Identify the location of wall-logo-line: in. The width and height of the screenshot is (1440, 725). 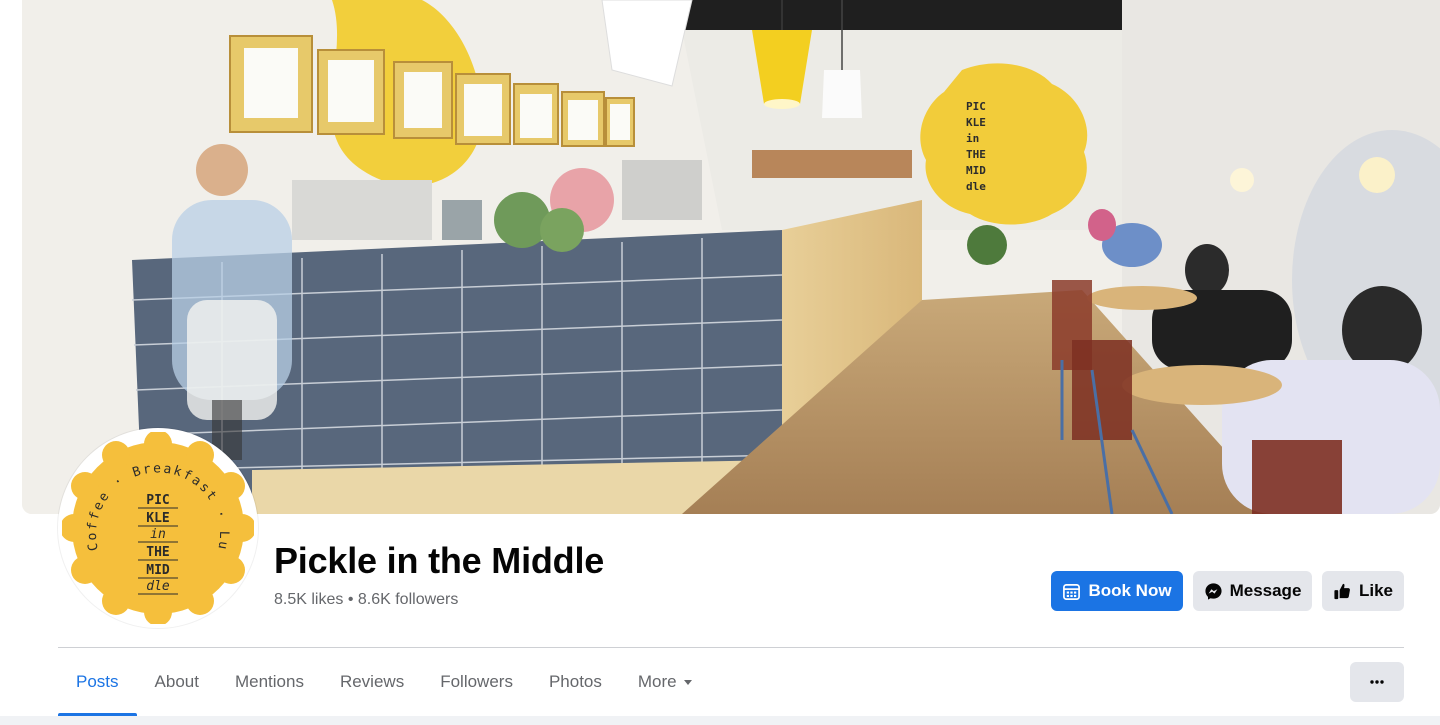
(972, 138).